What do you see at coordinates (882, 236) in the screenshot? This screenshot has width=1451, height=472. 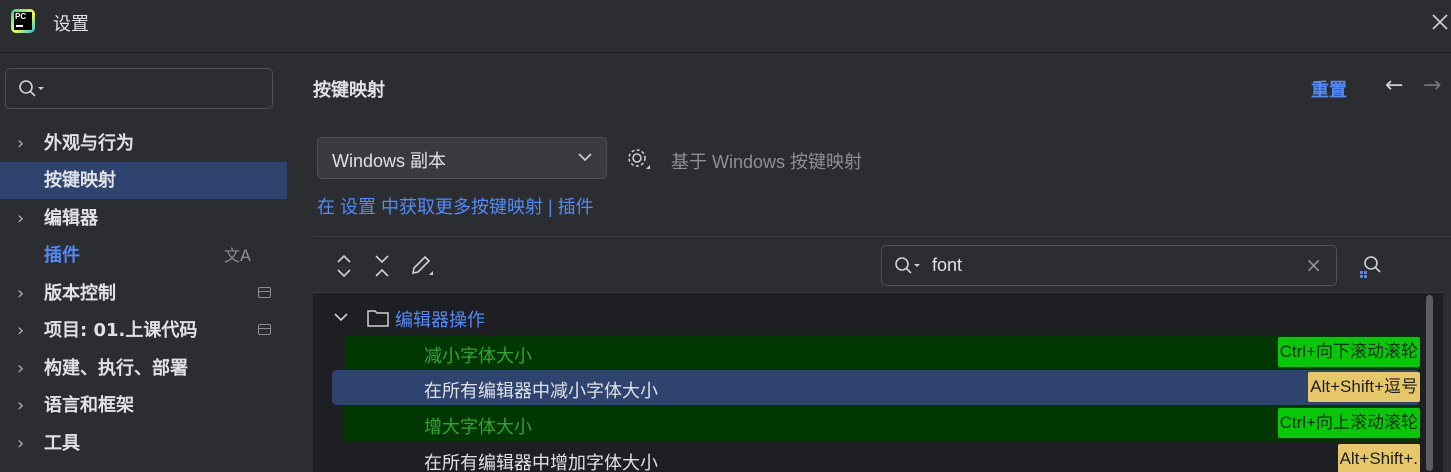 I see `divider` at bounding box center [882, 236].